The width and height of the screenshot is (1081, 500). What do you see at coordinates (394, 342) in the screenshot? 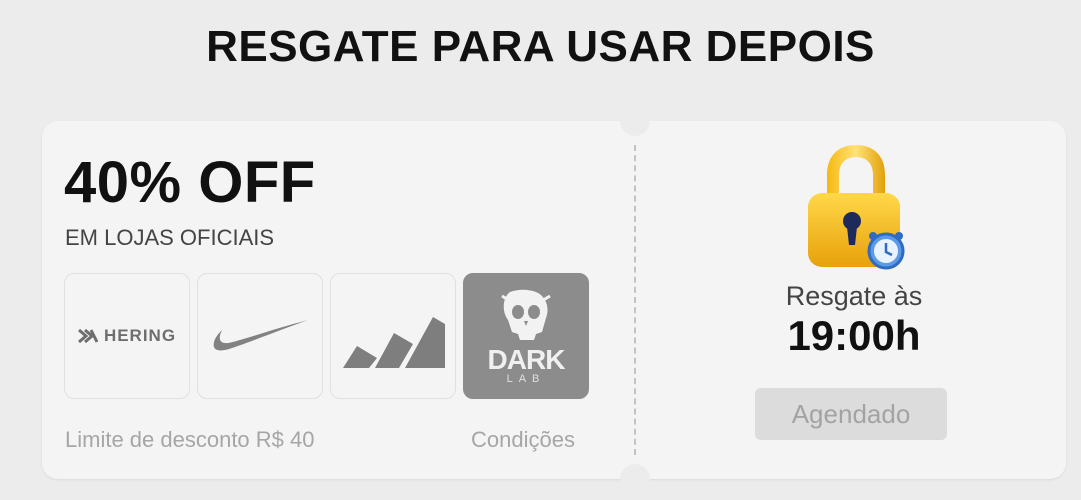
I see `adidas-stripes-icon` at bounding box center [394, 342].